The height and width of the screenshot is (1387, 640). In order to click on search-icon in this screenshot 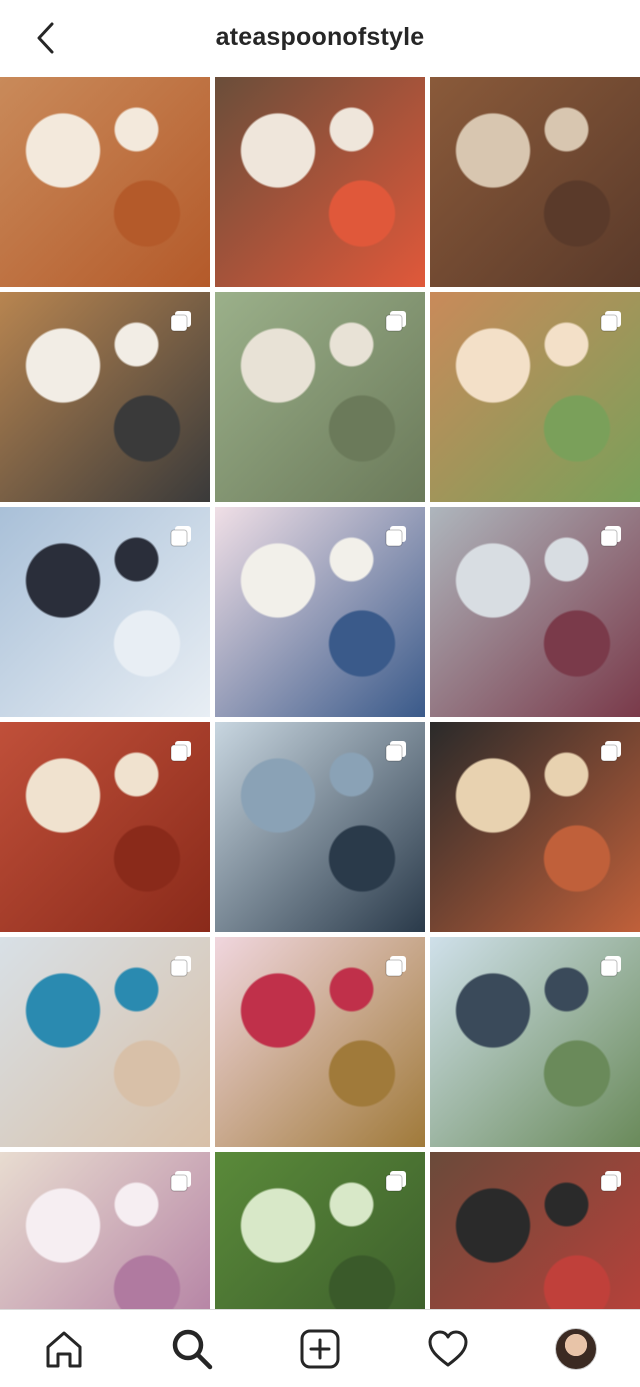, I will do `click(192, 1349)`.